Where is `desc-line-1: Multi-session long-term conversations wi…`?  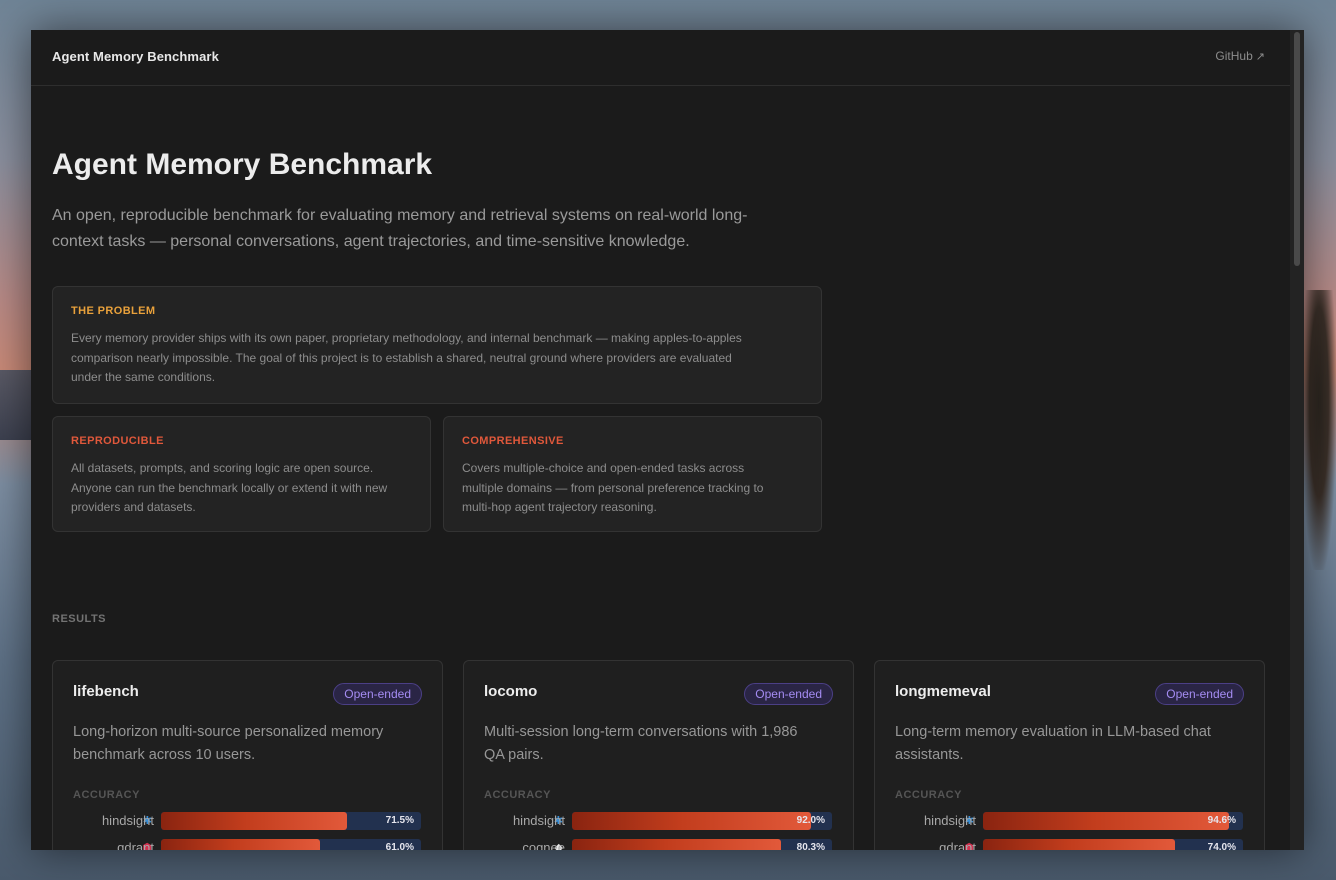 desc-line-1: Multi-session long-term conversations wi… is located at coordinates (641, 732).